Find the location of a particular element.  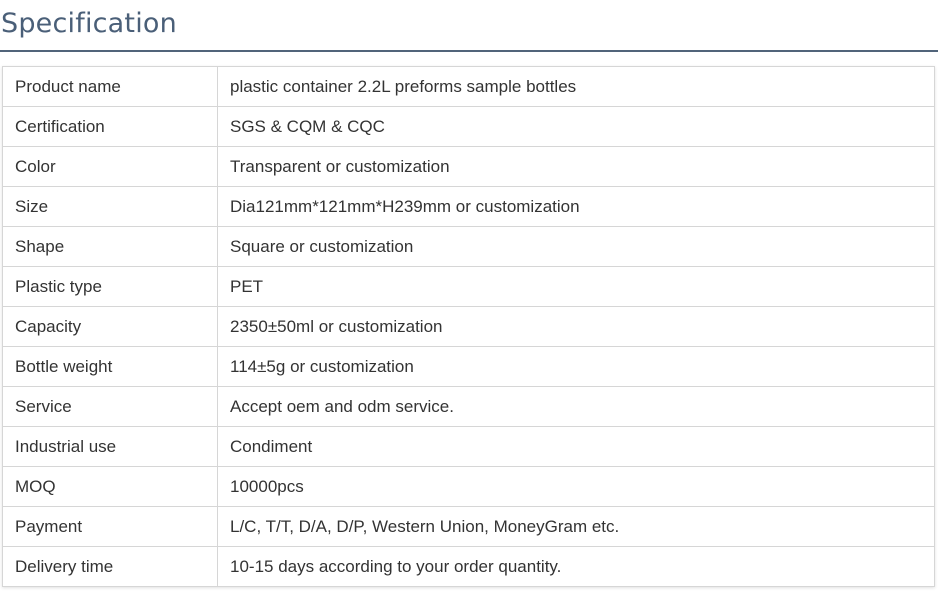

table-row: Industrial use Condiment is located at coordinates (468, 446).